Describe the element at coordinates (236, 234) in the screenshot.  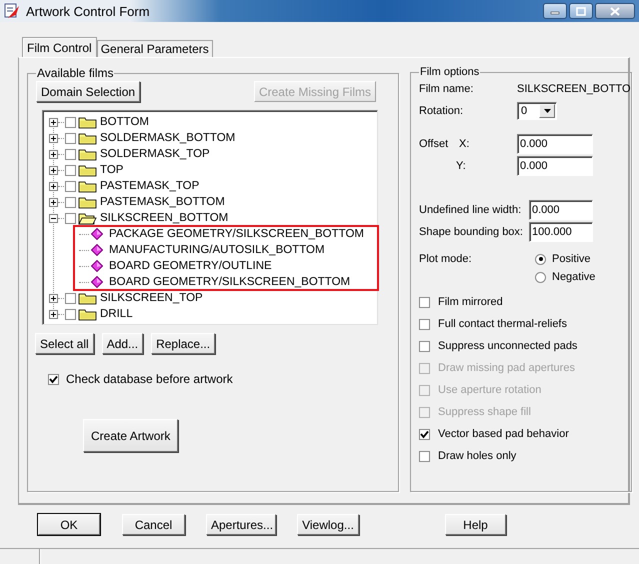
I see `tree-item: PACKAGE GEOMETRY/SILKSCREEN_BOTTOM` at that location.